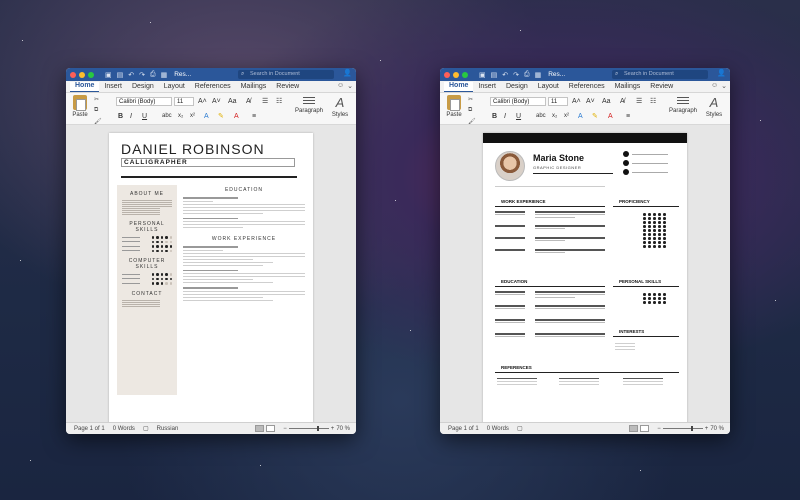 Image resolution: width=800 pixels, height=500 pixels. I want to click on format-painter-icon: 🖌, so click(472, 121).